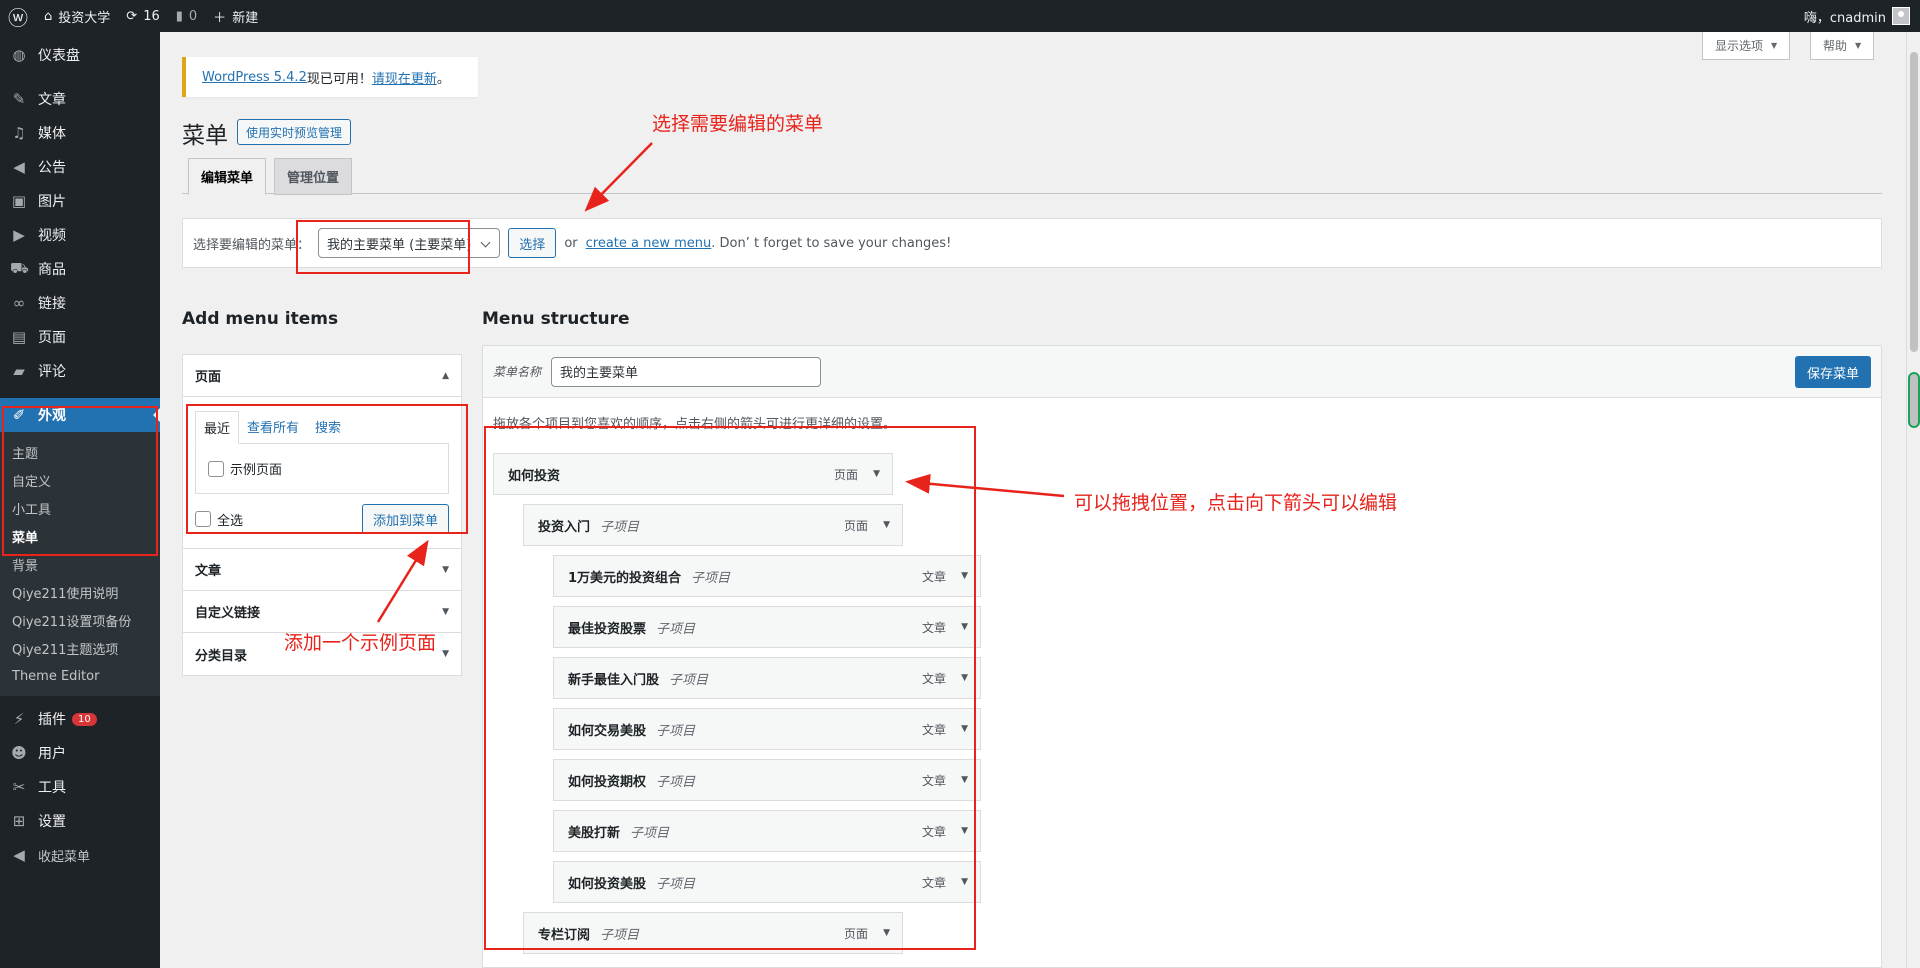 The width and height of the screenshot is (1920, 968). What do you see at coordinates (1236, 503) in the screenshot?
I see `annotation-drag-edit: 可以拖拽位置，点击向下箭头可以编辑` at bounding box center [1236, 503].